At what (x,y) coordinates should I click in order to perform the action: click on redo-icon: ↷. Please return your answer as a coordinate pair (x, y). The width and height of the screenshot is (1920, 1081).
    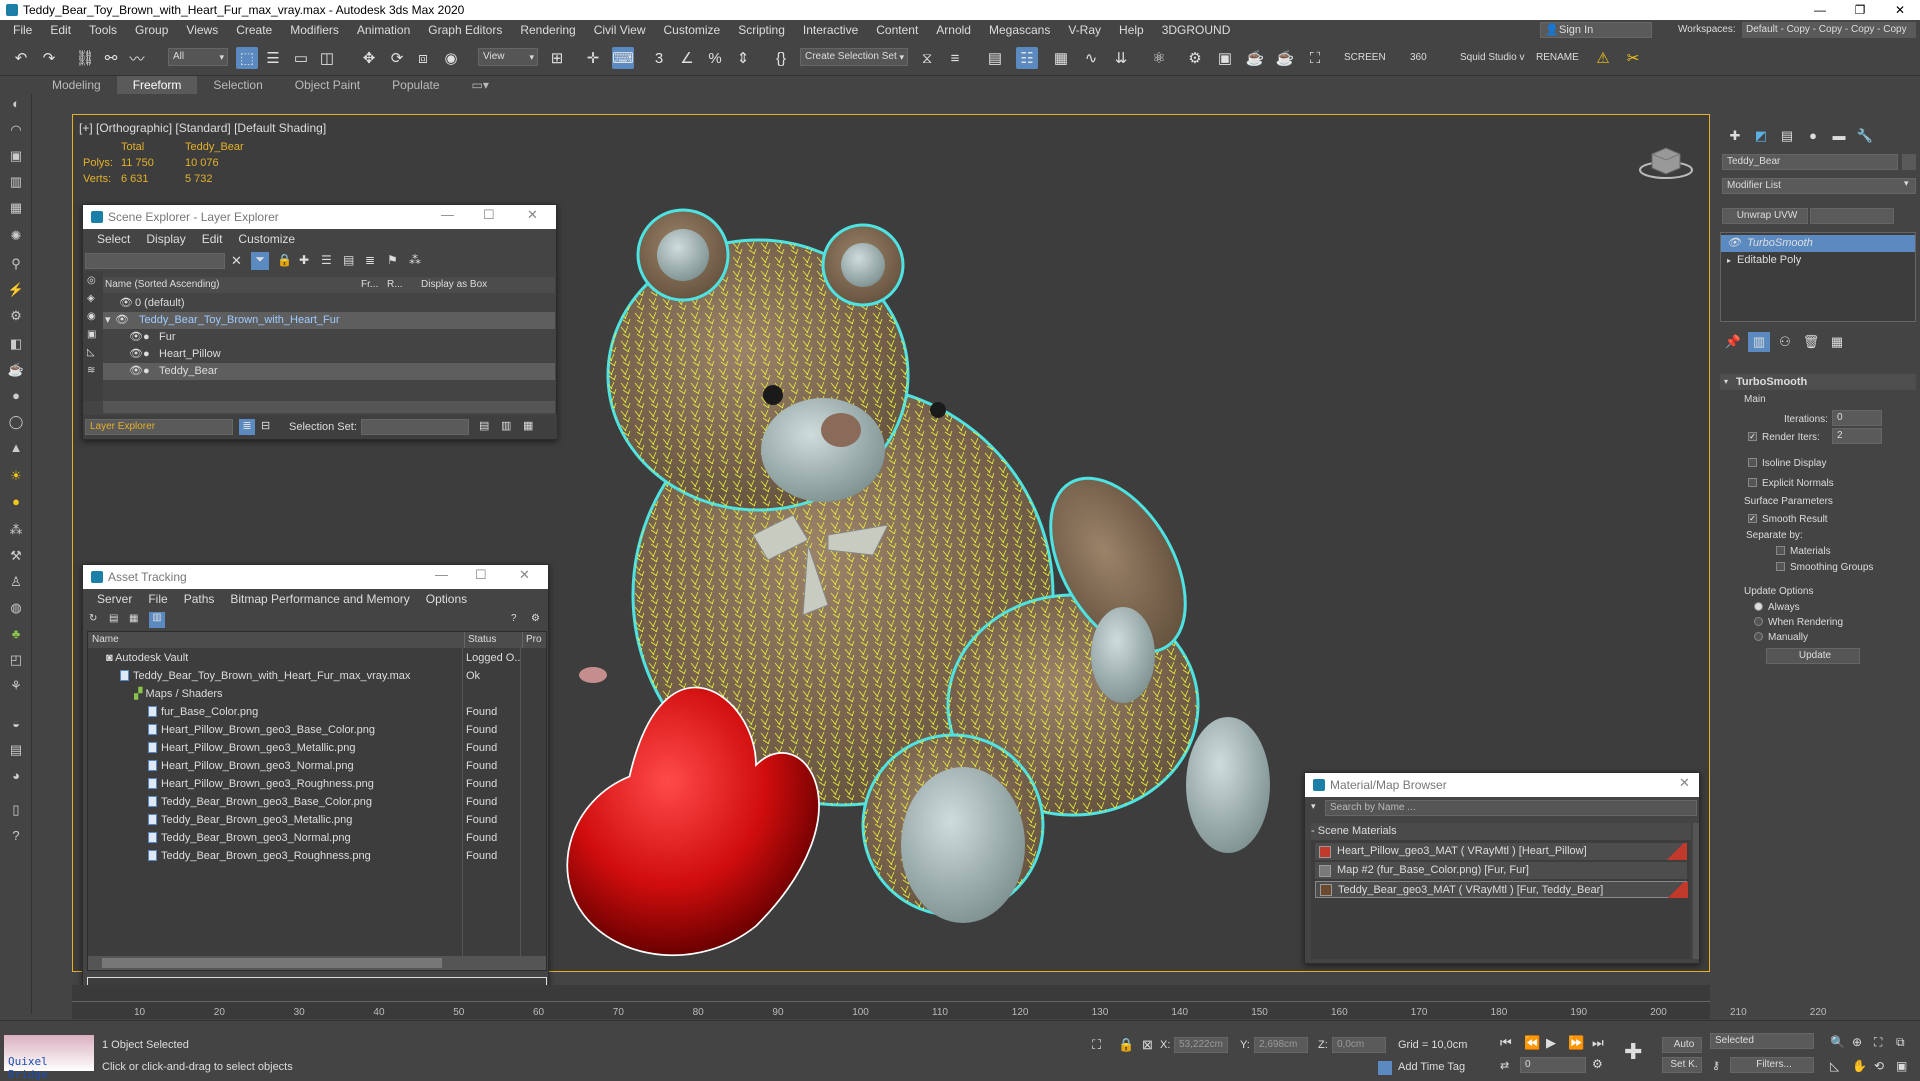
    Looking at the image, I should click on (49, 58).